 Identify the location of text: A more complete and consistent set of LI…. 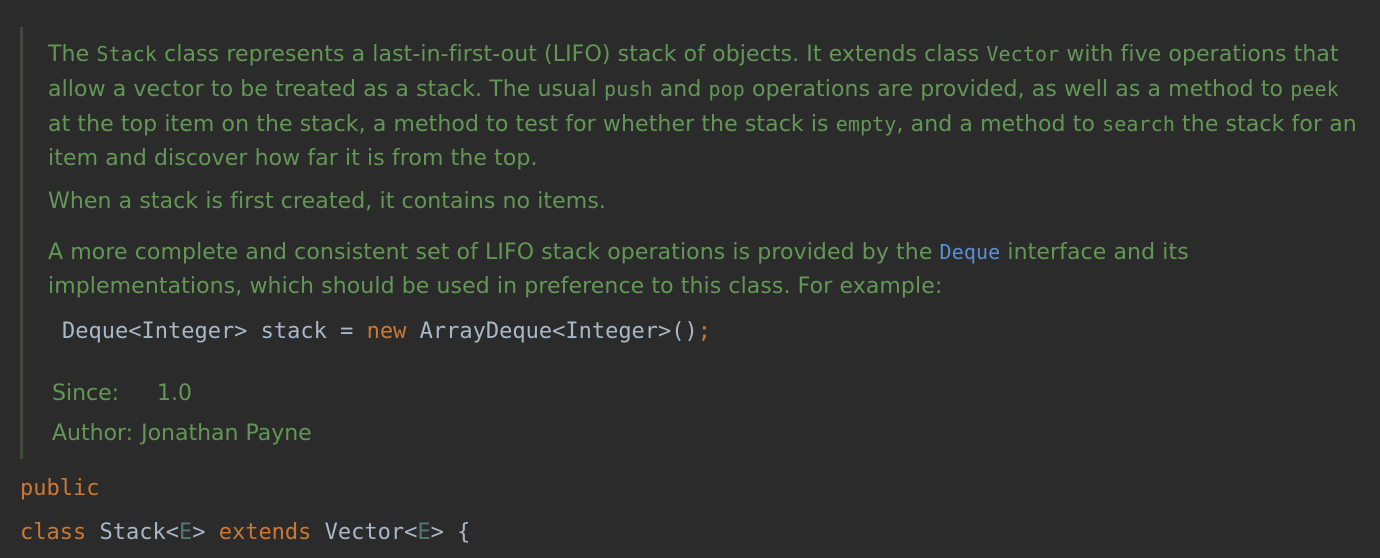
(494, 252).